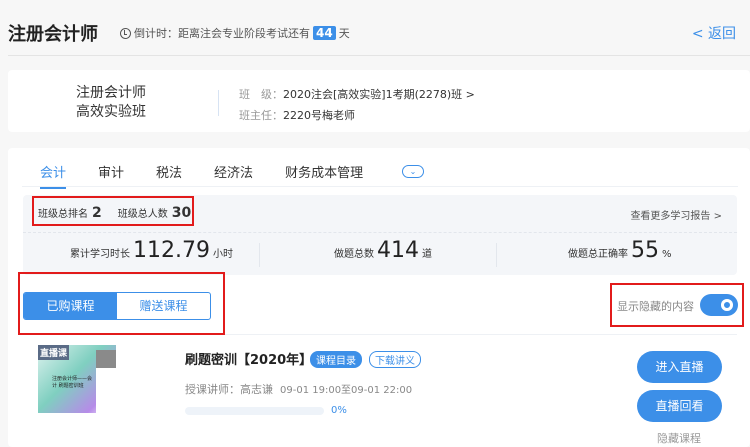 The width and height of the screenshot is (750, 447). I want to click on info-divider, so click(218, 103).